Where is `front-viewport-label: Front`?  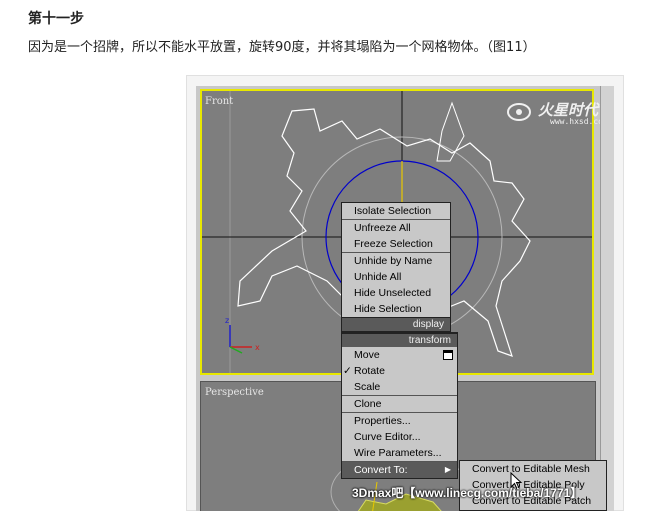
front-viewport-label: Front is located at coordinates (219, 101).